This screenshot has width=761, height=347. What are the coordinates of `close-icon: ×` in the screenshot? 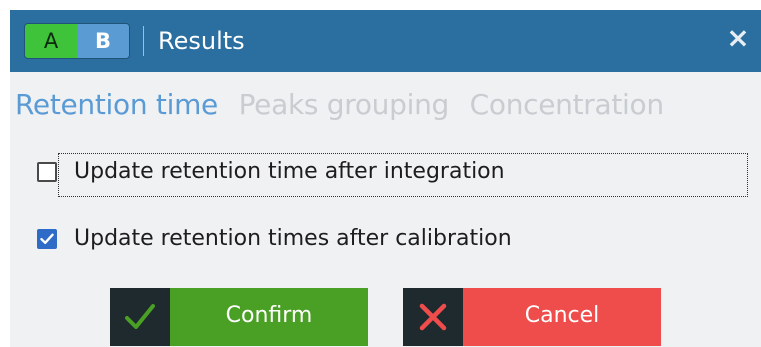 It's located at (738, 38).